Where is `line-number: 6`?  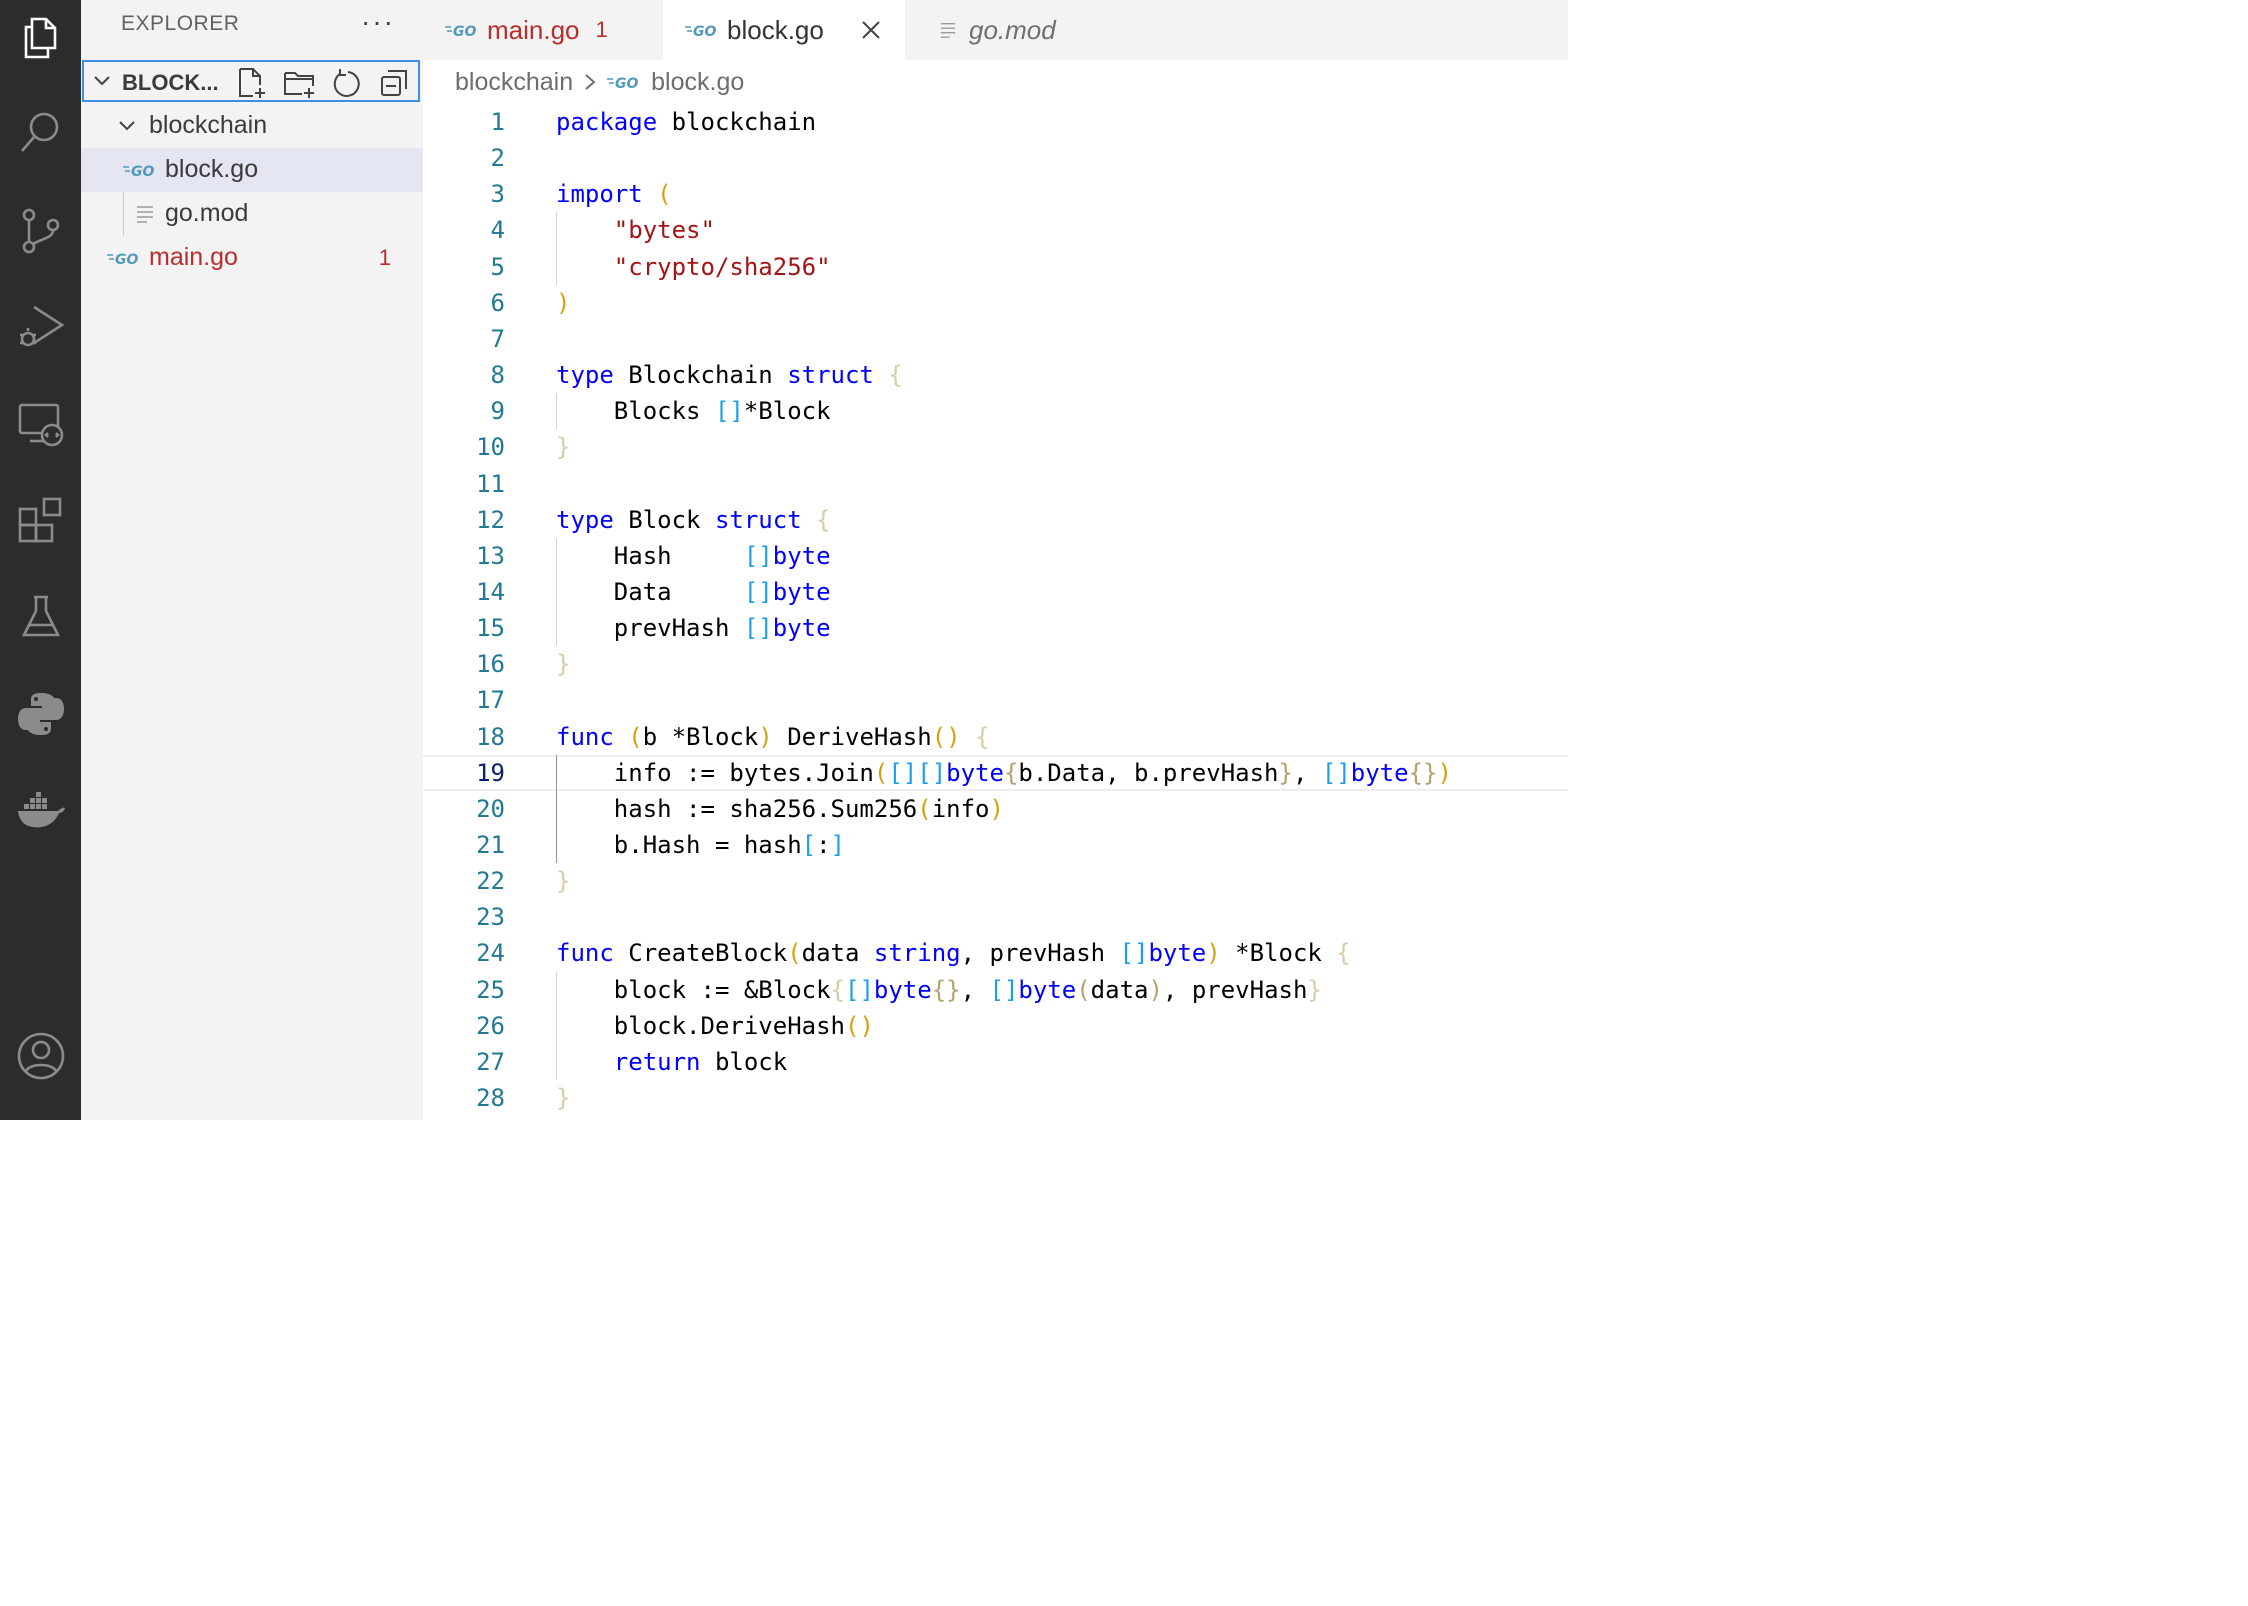
line-number: 6 is located at coordinates (497, 302).